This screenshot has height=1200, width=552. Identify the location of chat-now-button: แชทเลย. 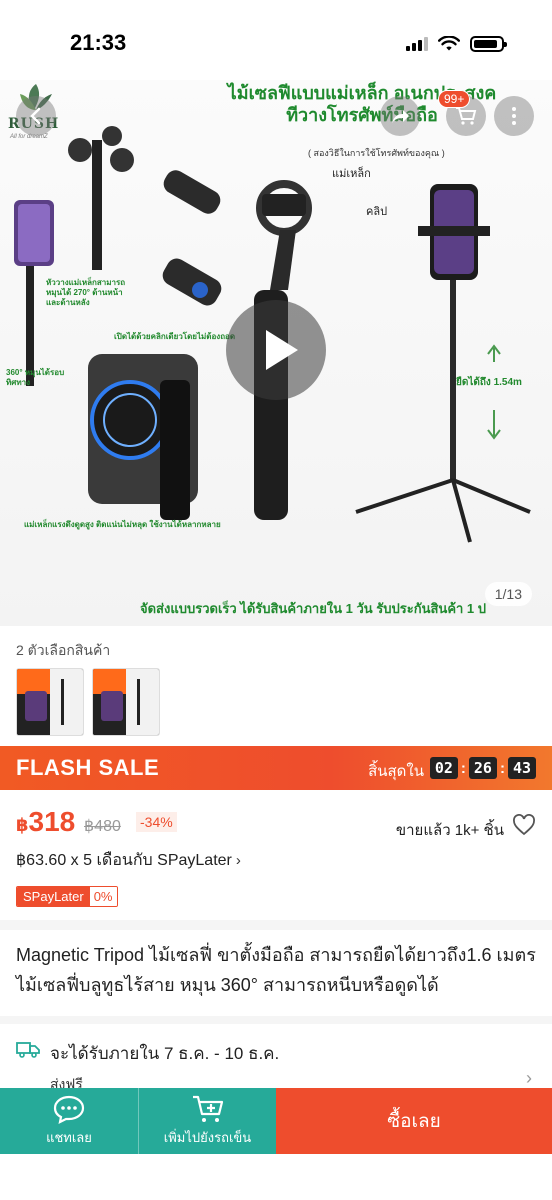
(69, 1121).